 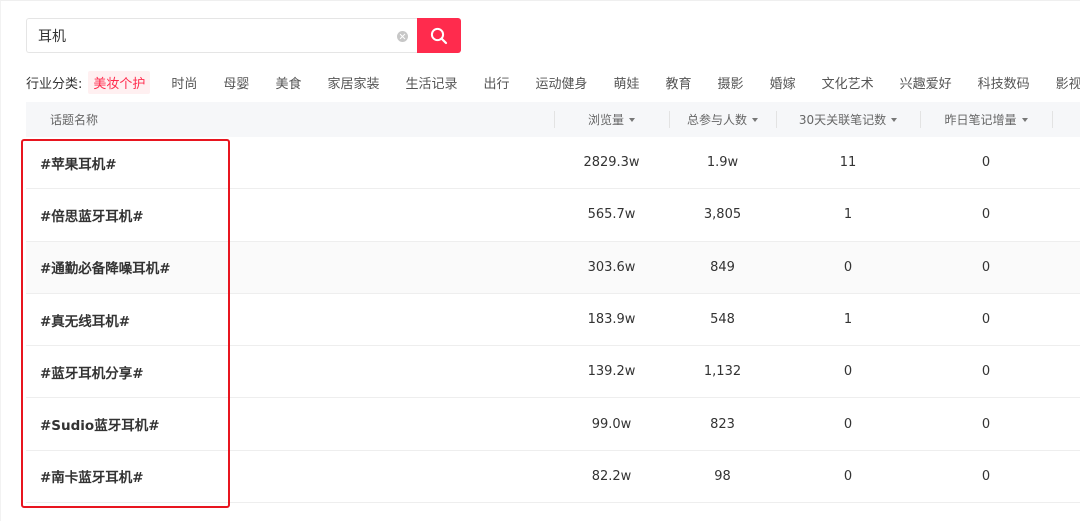 What do you see at coordinates (290, 163) in the screenshot?
I see `topic-name: #苹果耳机#` at bounding box center [290, 163].